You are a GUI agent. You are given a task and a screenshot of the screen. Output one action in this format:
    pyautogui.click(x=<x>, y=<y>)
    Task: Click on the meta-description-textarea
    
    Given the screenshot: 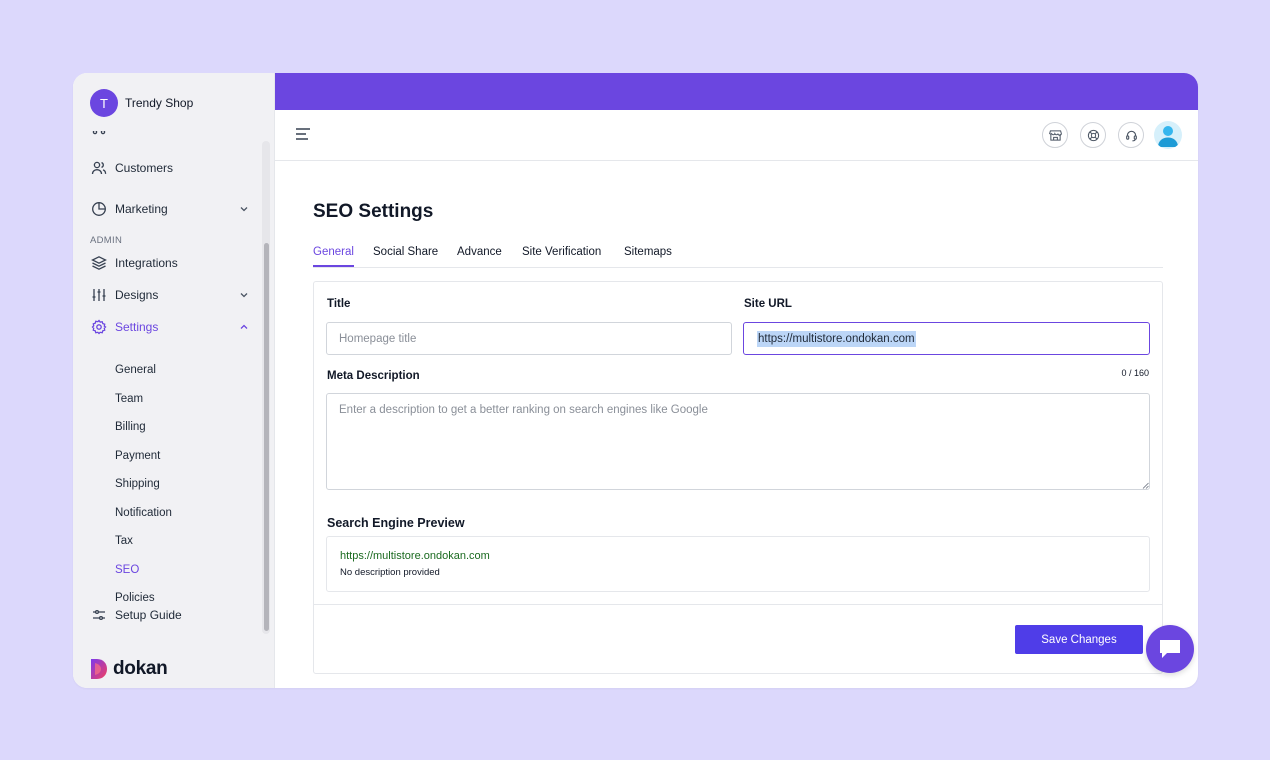 What is the action you would take?
    pyautogui.click(x=738, y=441)
    